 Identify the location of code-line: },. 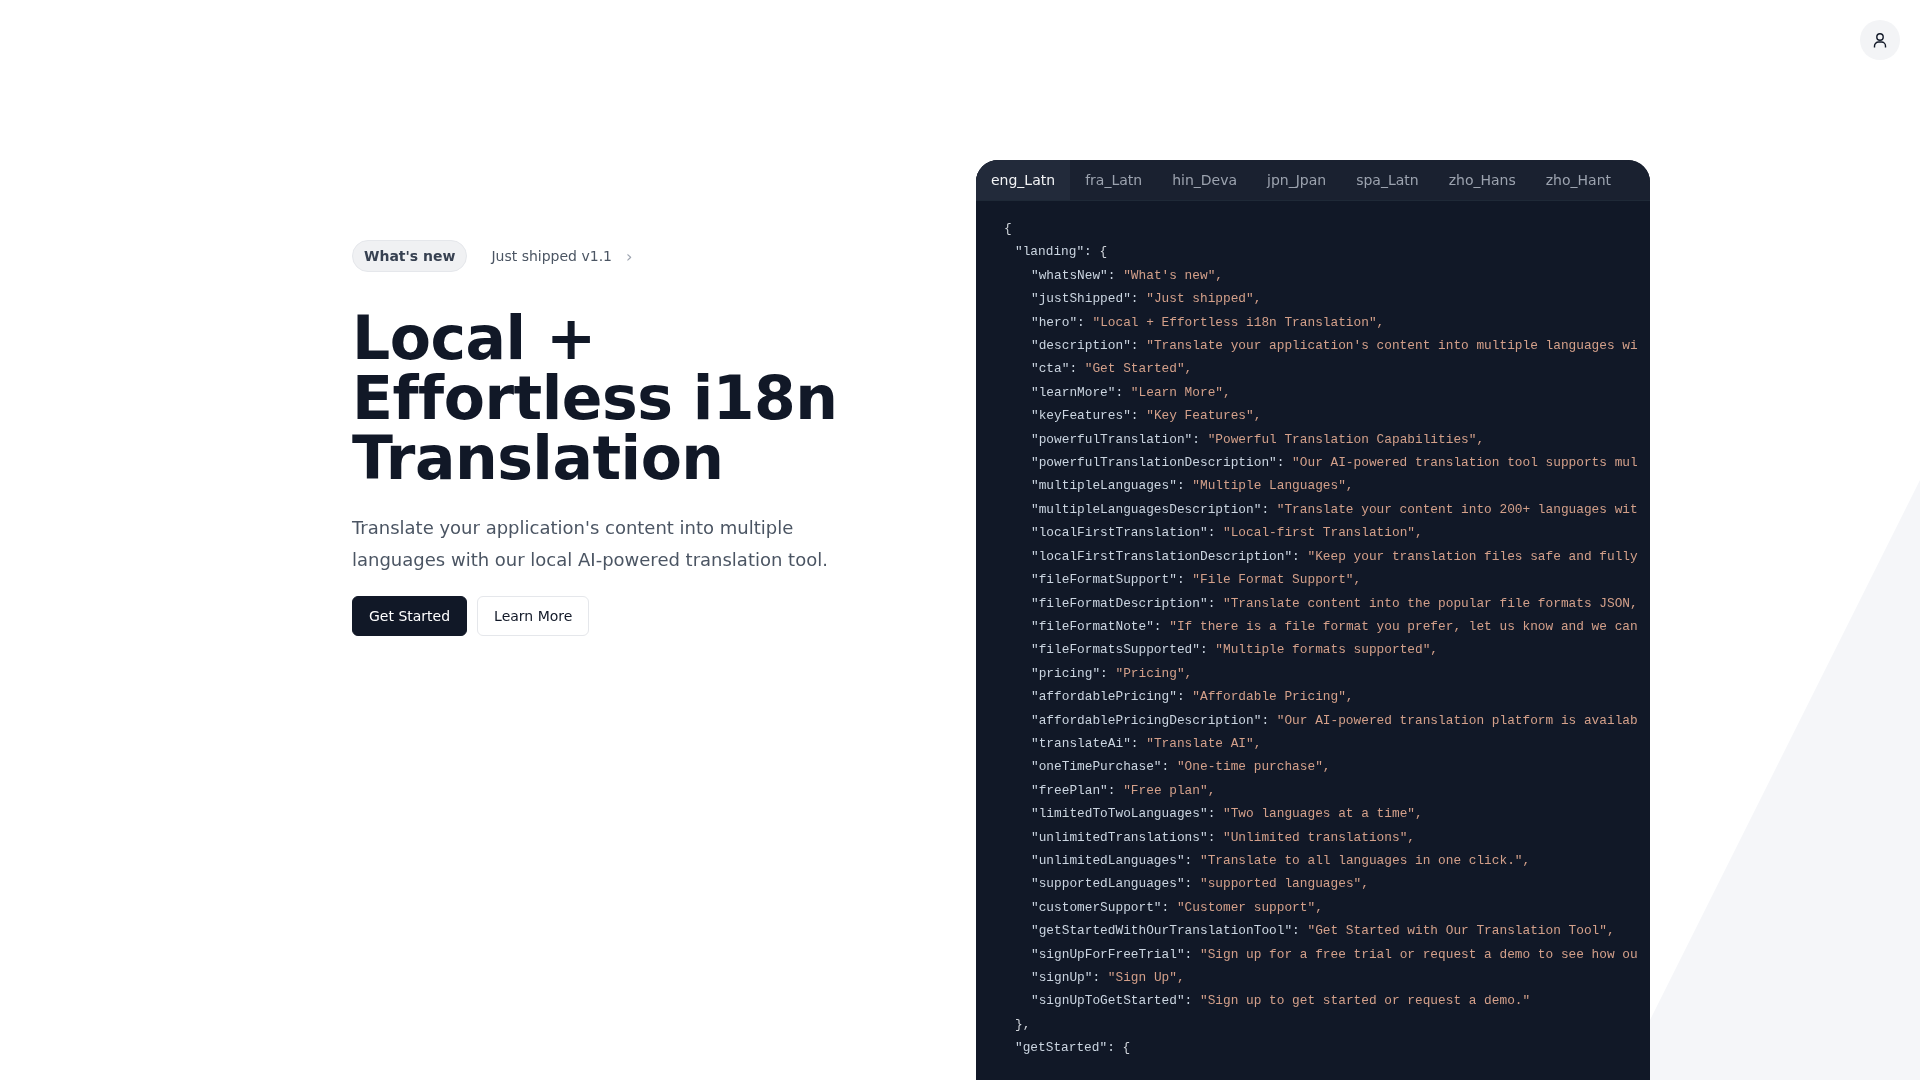
(1023, 1024).